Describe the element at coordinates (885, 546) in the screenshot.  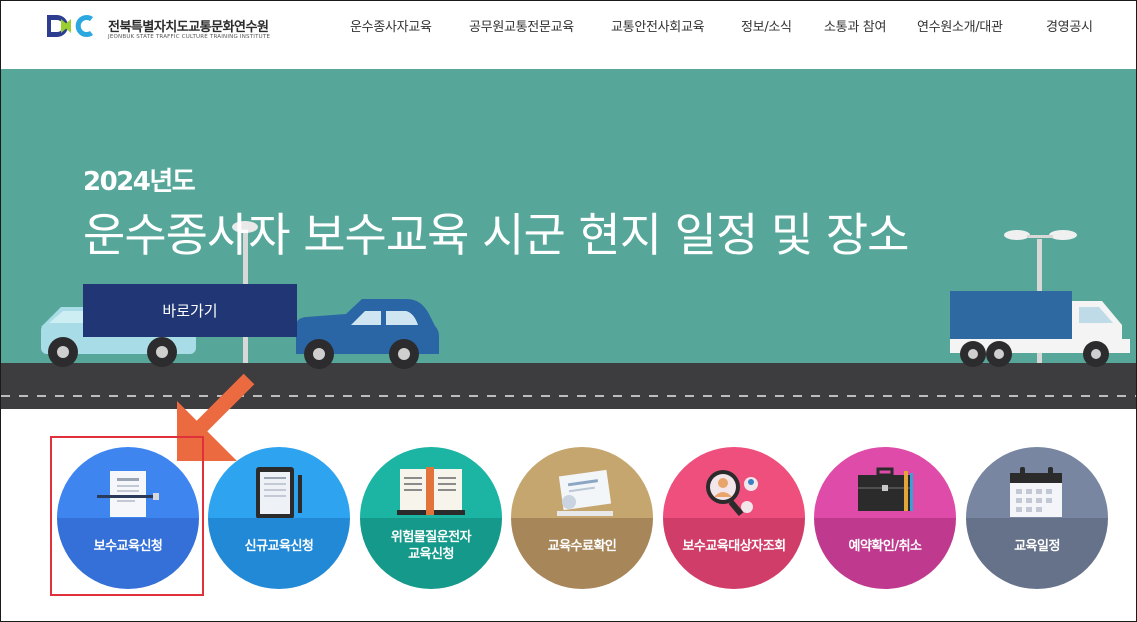
I see `menu-label: 예약확인/취소` at that location.